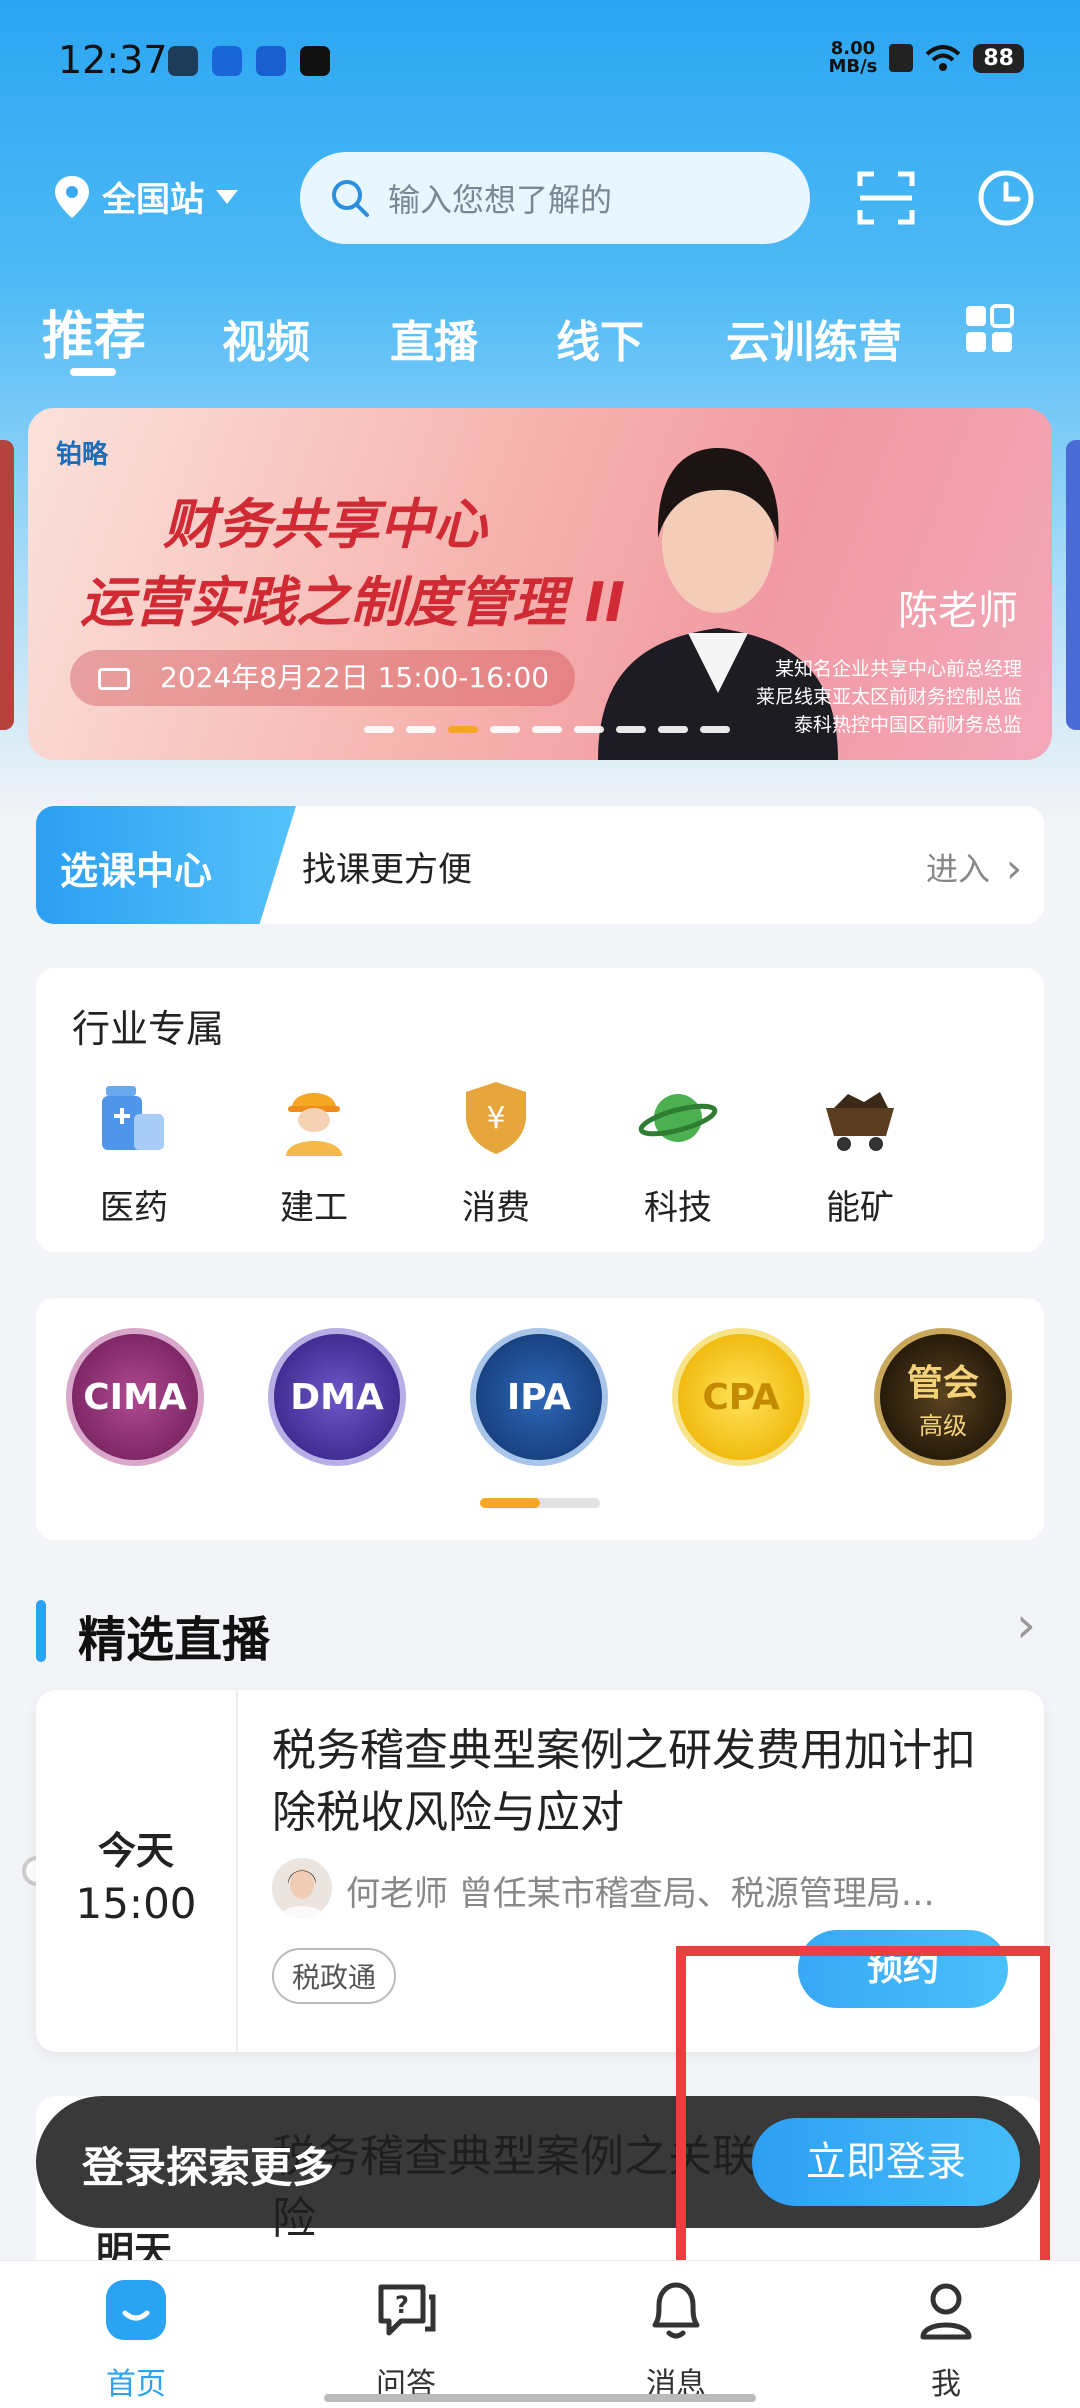  Describe the element at coordinates (1073, 585) in the screenshot. I see `banner-next-peek` at that location.